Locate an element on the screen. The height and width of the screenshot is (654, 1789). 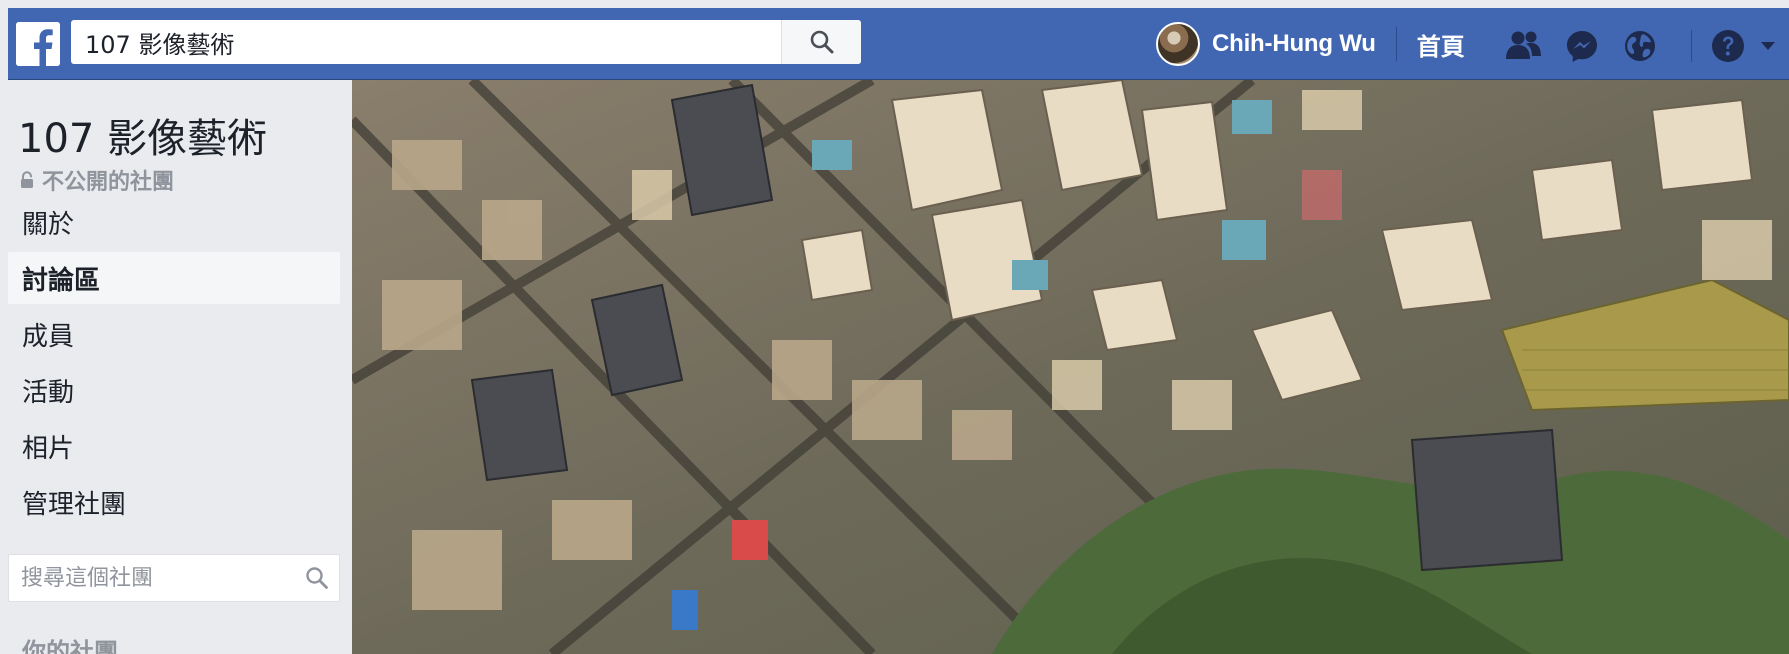
search-bar is located at coordinates (466, 42).